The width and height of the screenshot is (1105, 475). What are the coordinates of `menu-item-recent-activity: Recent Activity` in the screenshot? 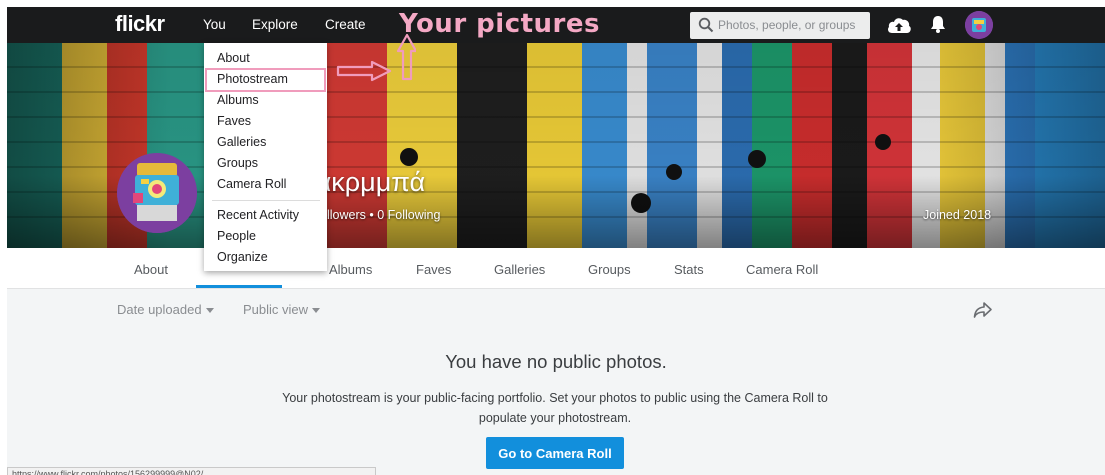 It's located at (258, 215).